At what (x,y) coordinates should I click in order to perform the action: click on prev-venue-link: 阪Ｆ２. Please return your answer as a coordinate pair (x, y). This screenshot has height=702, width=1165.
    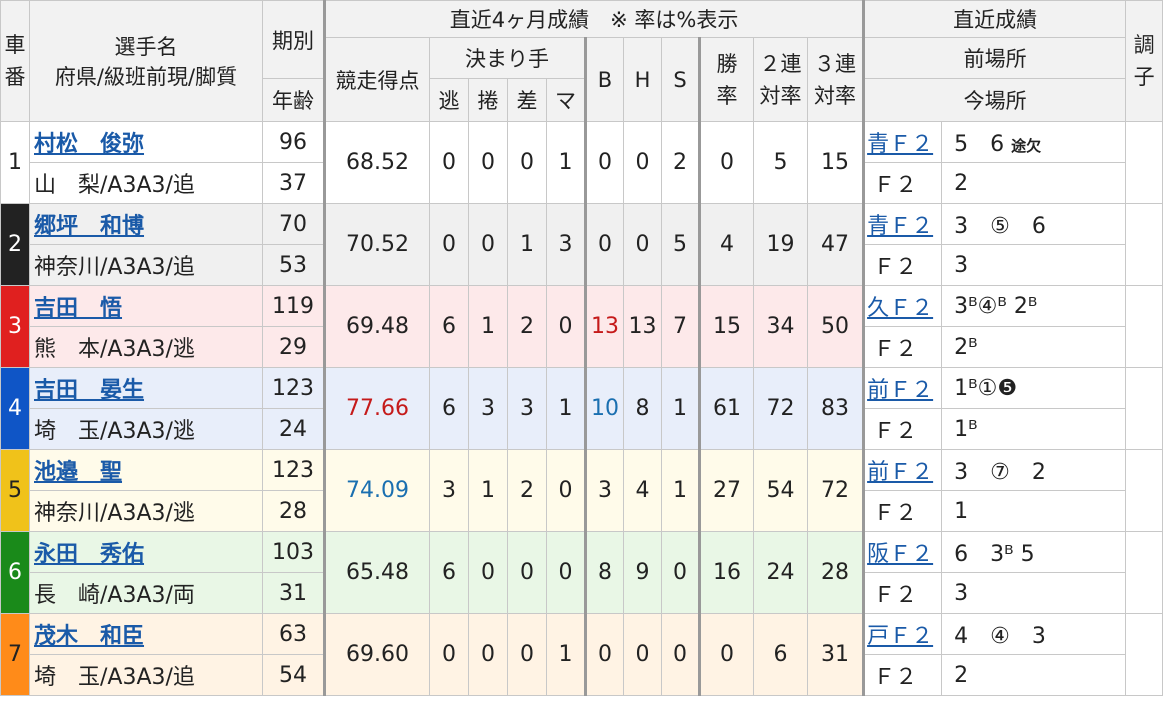
    Looking at the image, I should click on (900, 554).